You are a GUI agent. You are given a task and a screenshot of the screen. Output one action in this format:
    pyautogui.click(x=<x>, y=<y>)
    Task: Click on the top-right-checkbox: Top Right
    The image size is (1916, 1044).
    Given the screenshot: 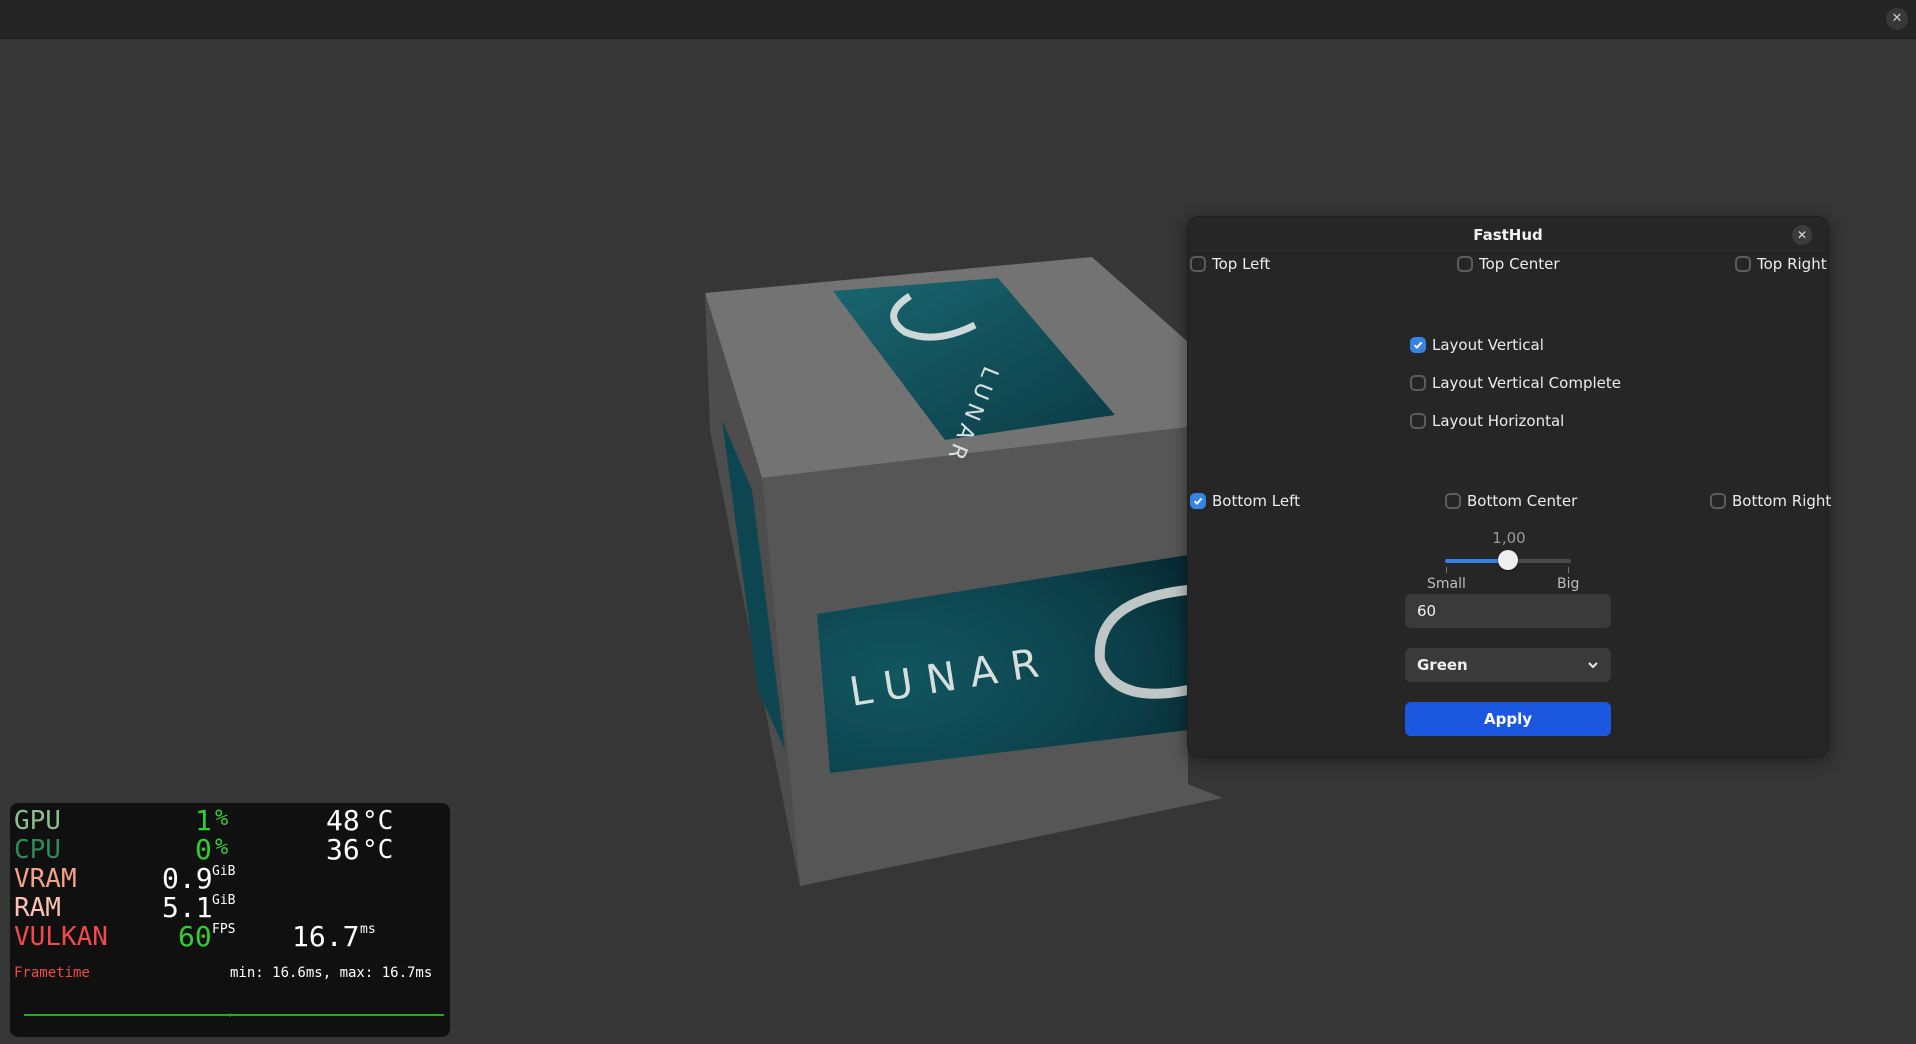 What is the action you would take?
    pyautogui.click(x=1781, y=264)
    